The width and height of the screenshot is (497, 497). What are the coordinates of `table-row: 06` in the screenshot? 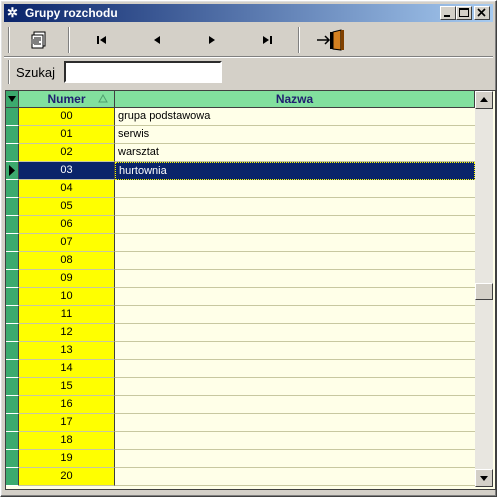 It's located at (240, 225).